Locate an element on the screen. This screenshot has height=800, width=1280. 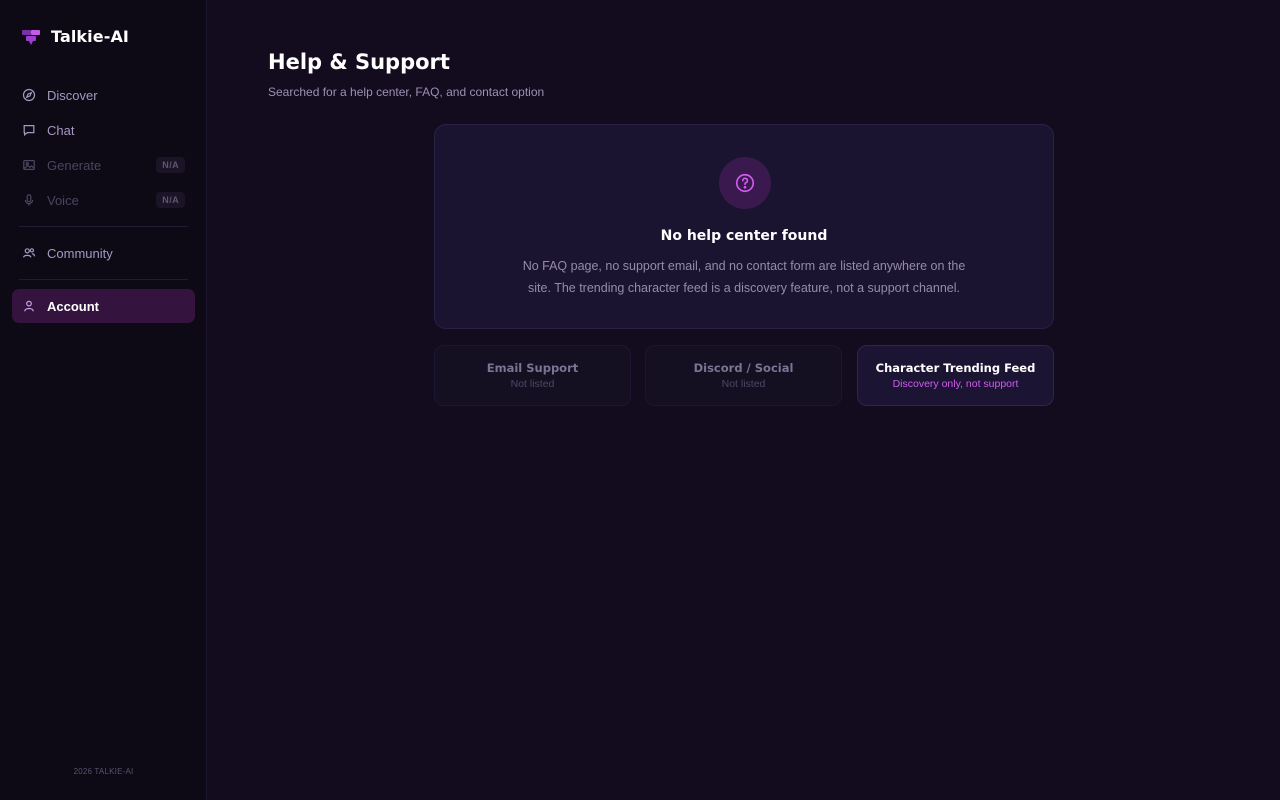
empty-state-icon-badge is located at coordinates (745, 183).